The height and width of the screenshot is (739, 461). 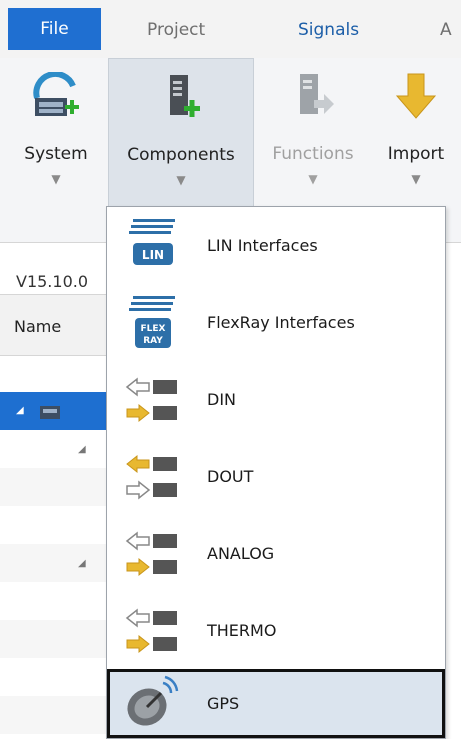 What do you see at coordinates (153, 329) in the screenshot?
I see `svg-text: FLEX` at bounding box center [153, 329].